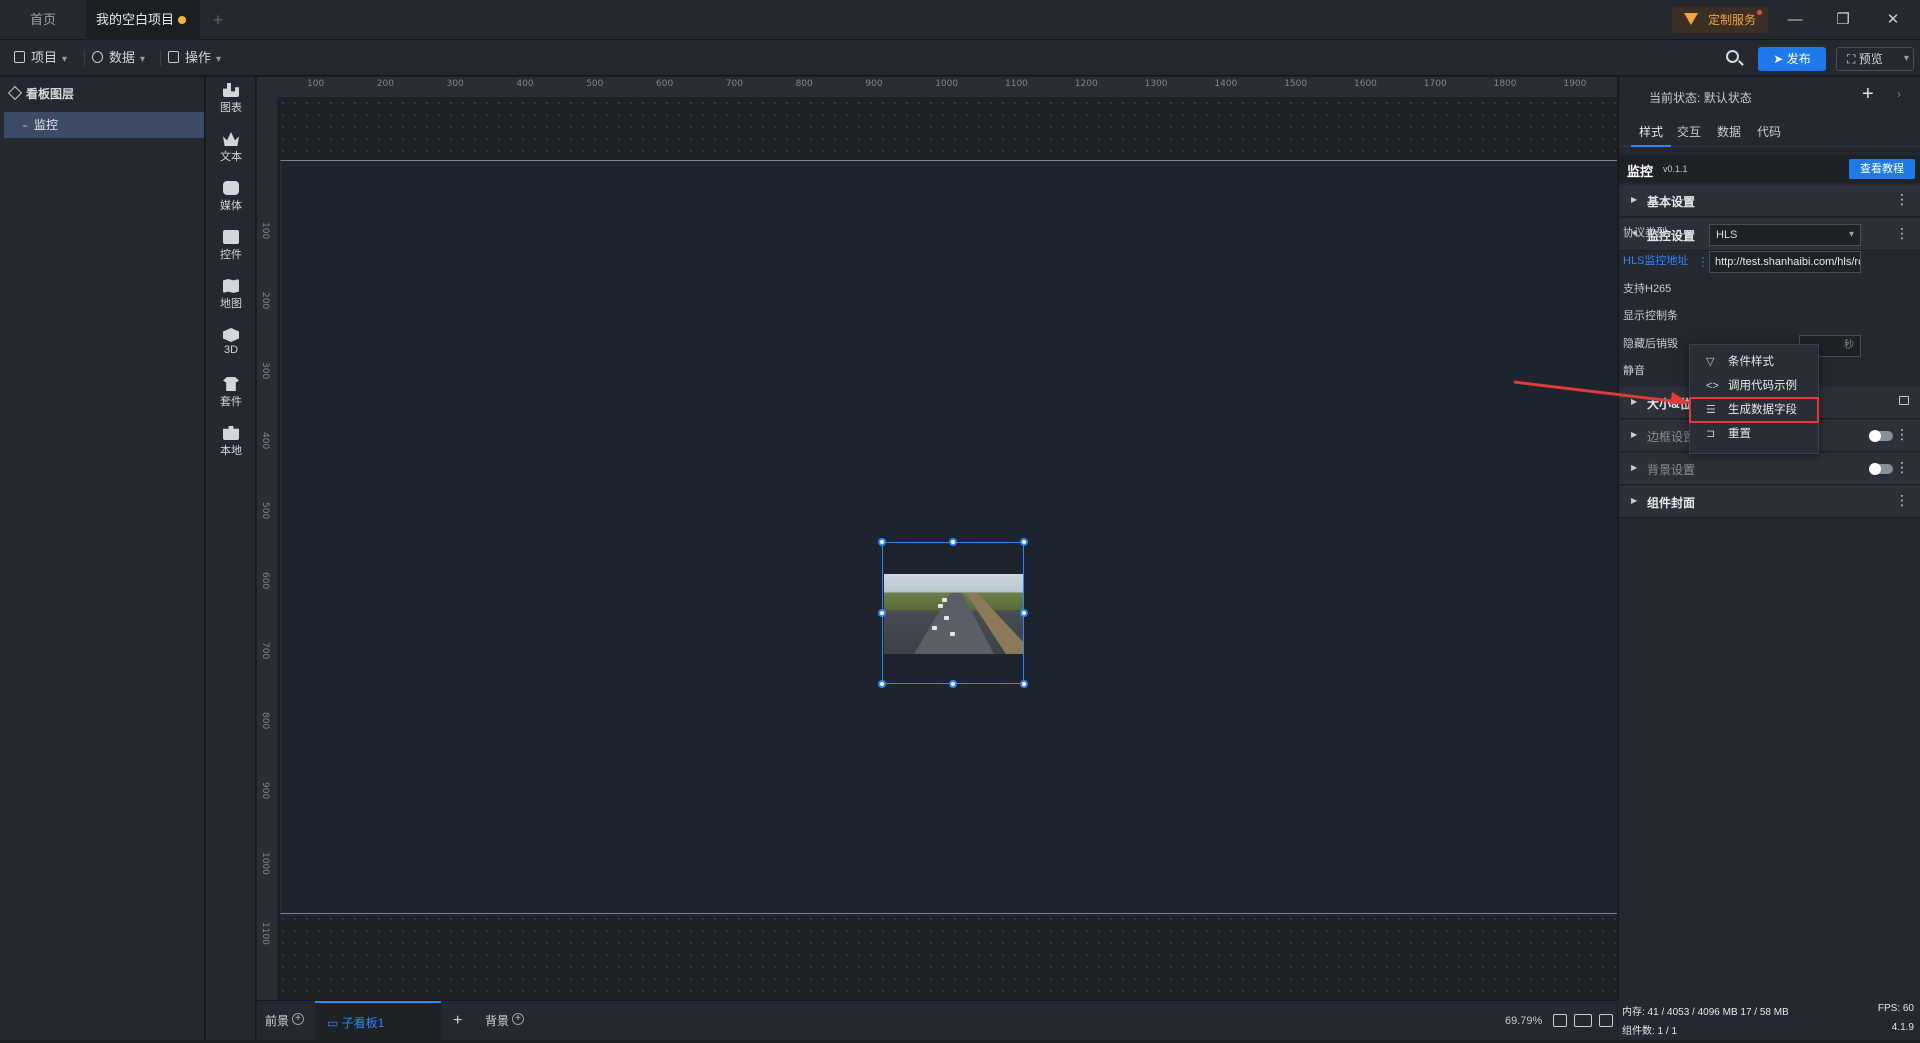 The image size is (1920, 1043). What do you see at coordinates (1560, 1020) in the screenshot?
I see `fit-screen-icon` at bounding box center [1560, 1020].